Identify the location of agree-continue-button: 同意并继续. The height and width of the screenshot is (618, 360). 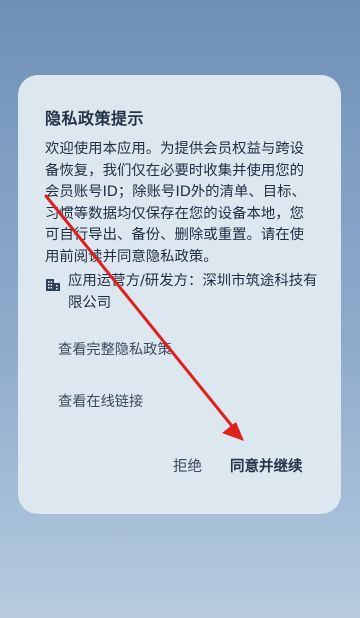
(266, 465).